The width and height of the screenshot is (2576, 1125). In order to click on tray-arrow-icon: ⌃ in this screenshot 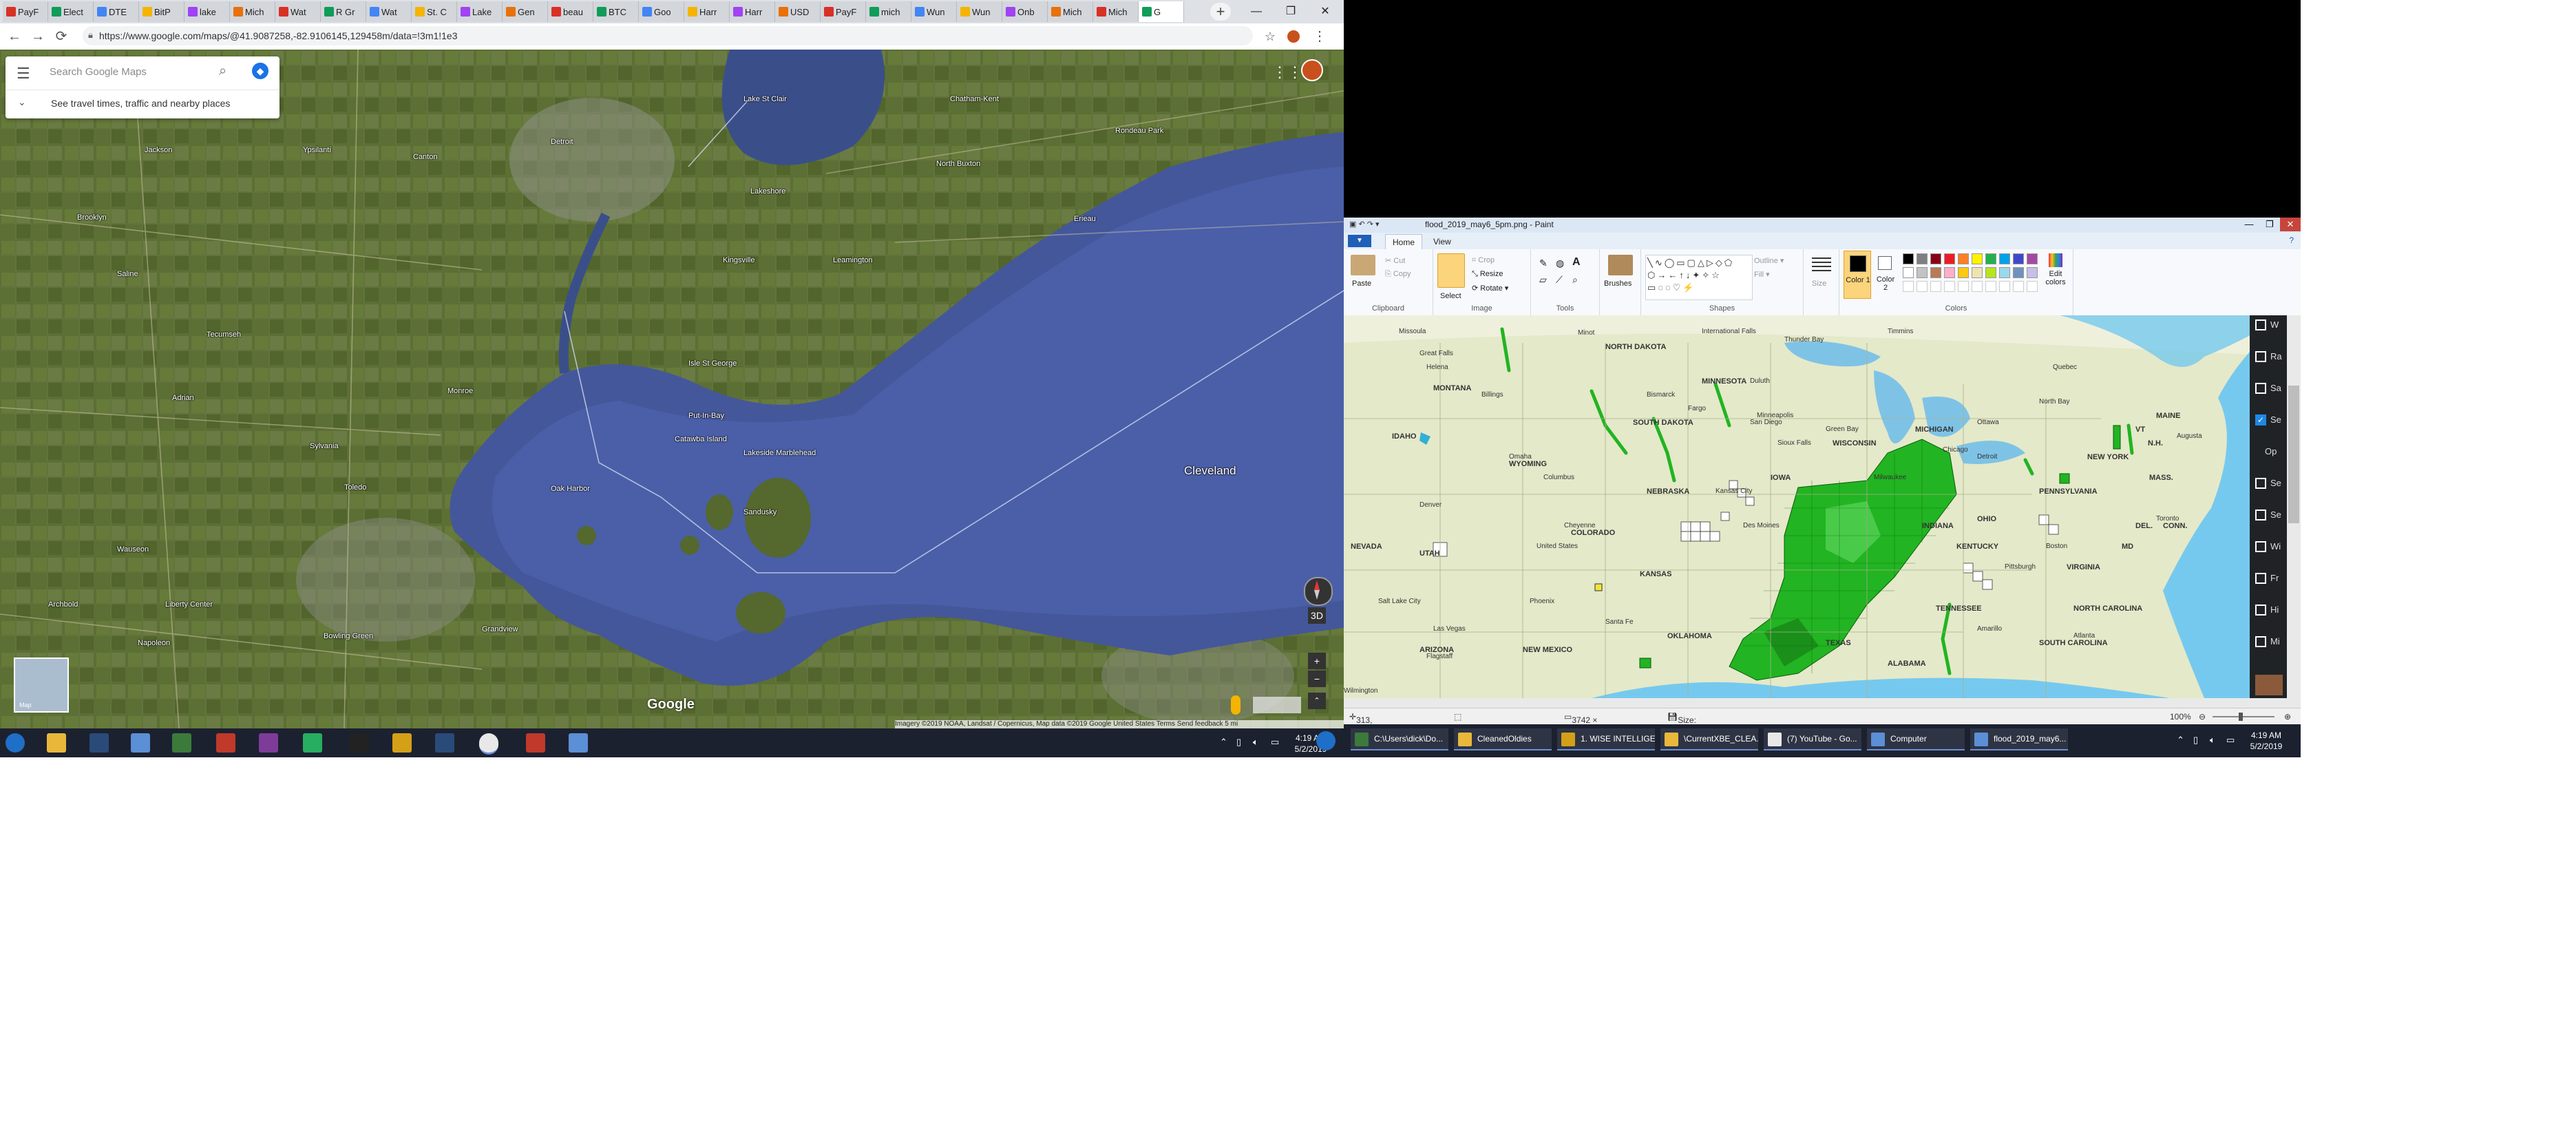, I will do `click(1224, 742)`.